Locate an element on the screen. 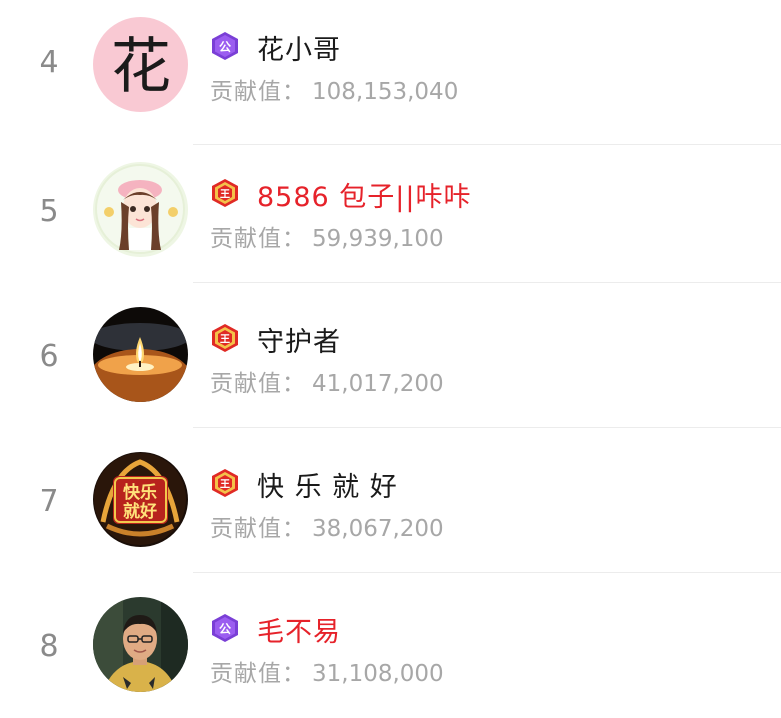 This screenshot has height=718, width=781. rank-number: 5 is located at coordinates (49, 211).